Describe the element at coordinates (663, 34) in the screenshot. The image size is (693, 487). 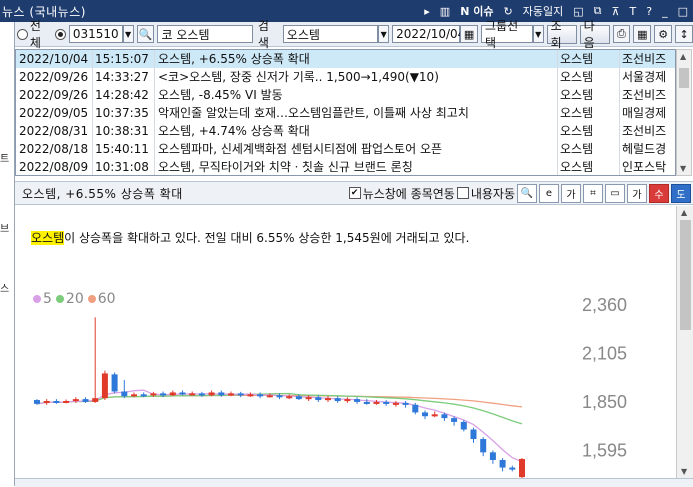
I see `settings-icon: ⚙` at that location.